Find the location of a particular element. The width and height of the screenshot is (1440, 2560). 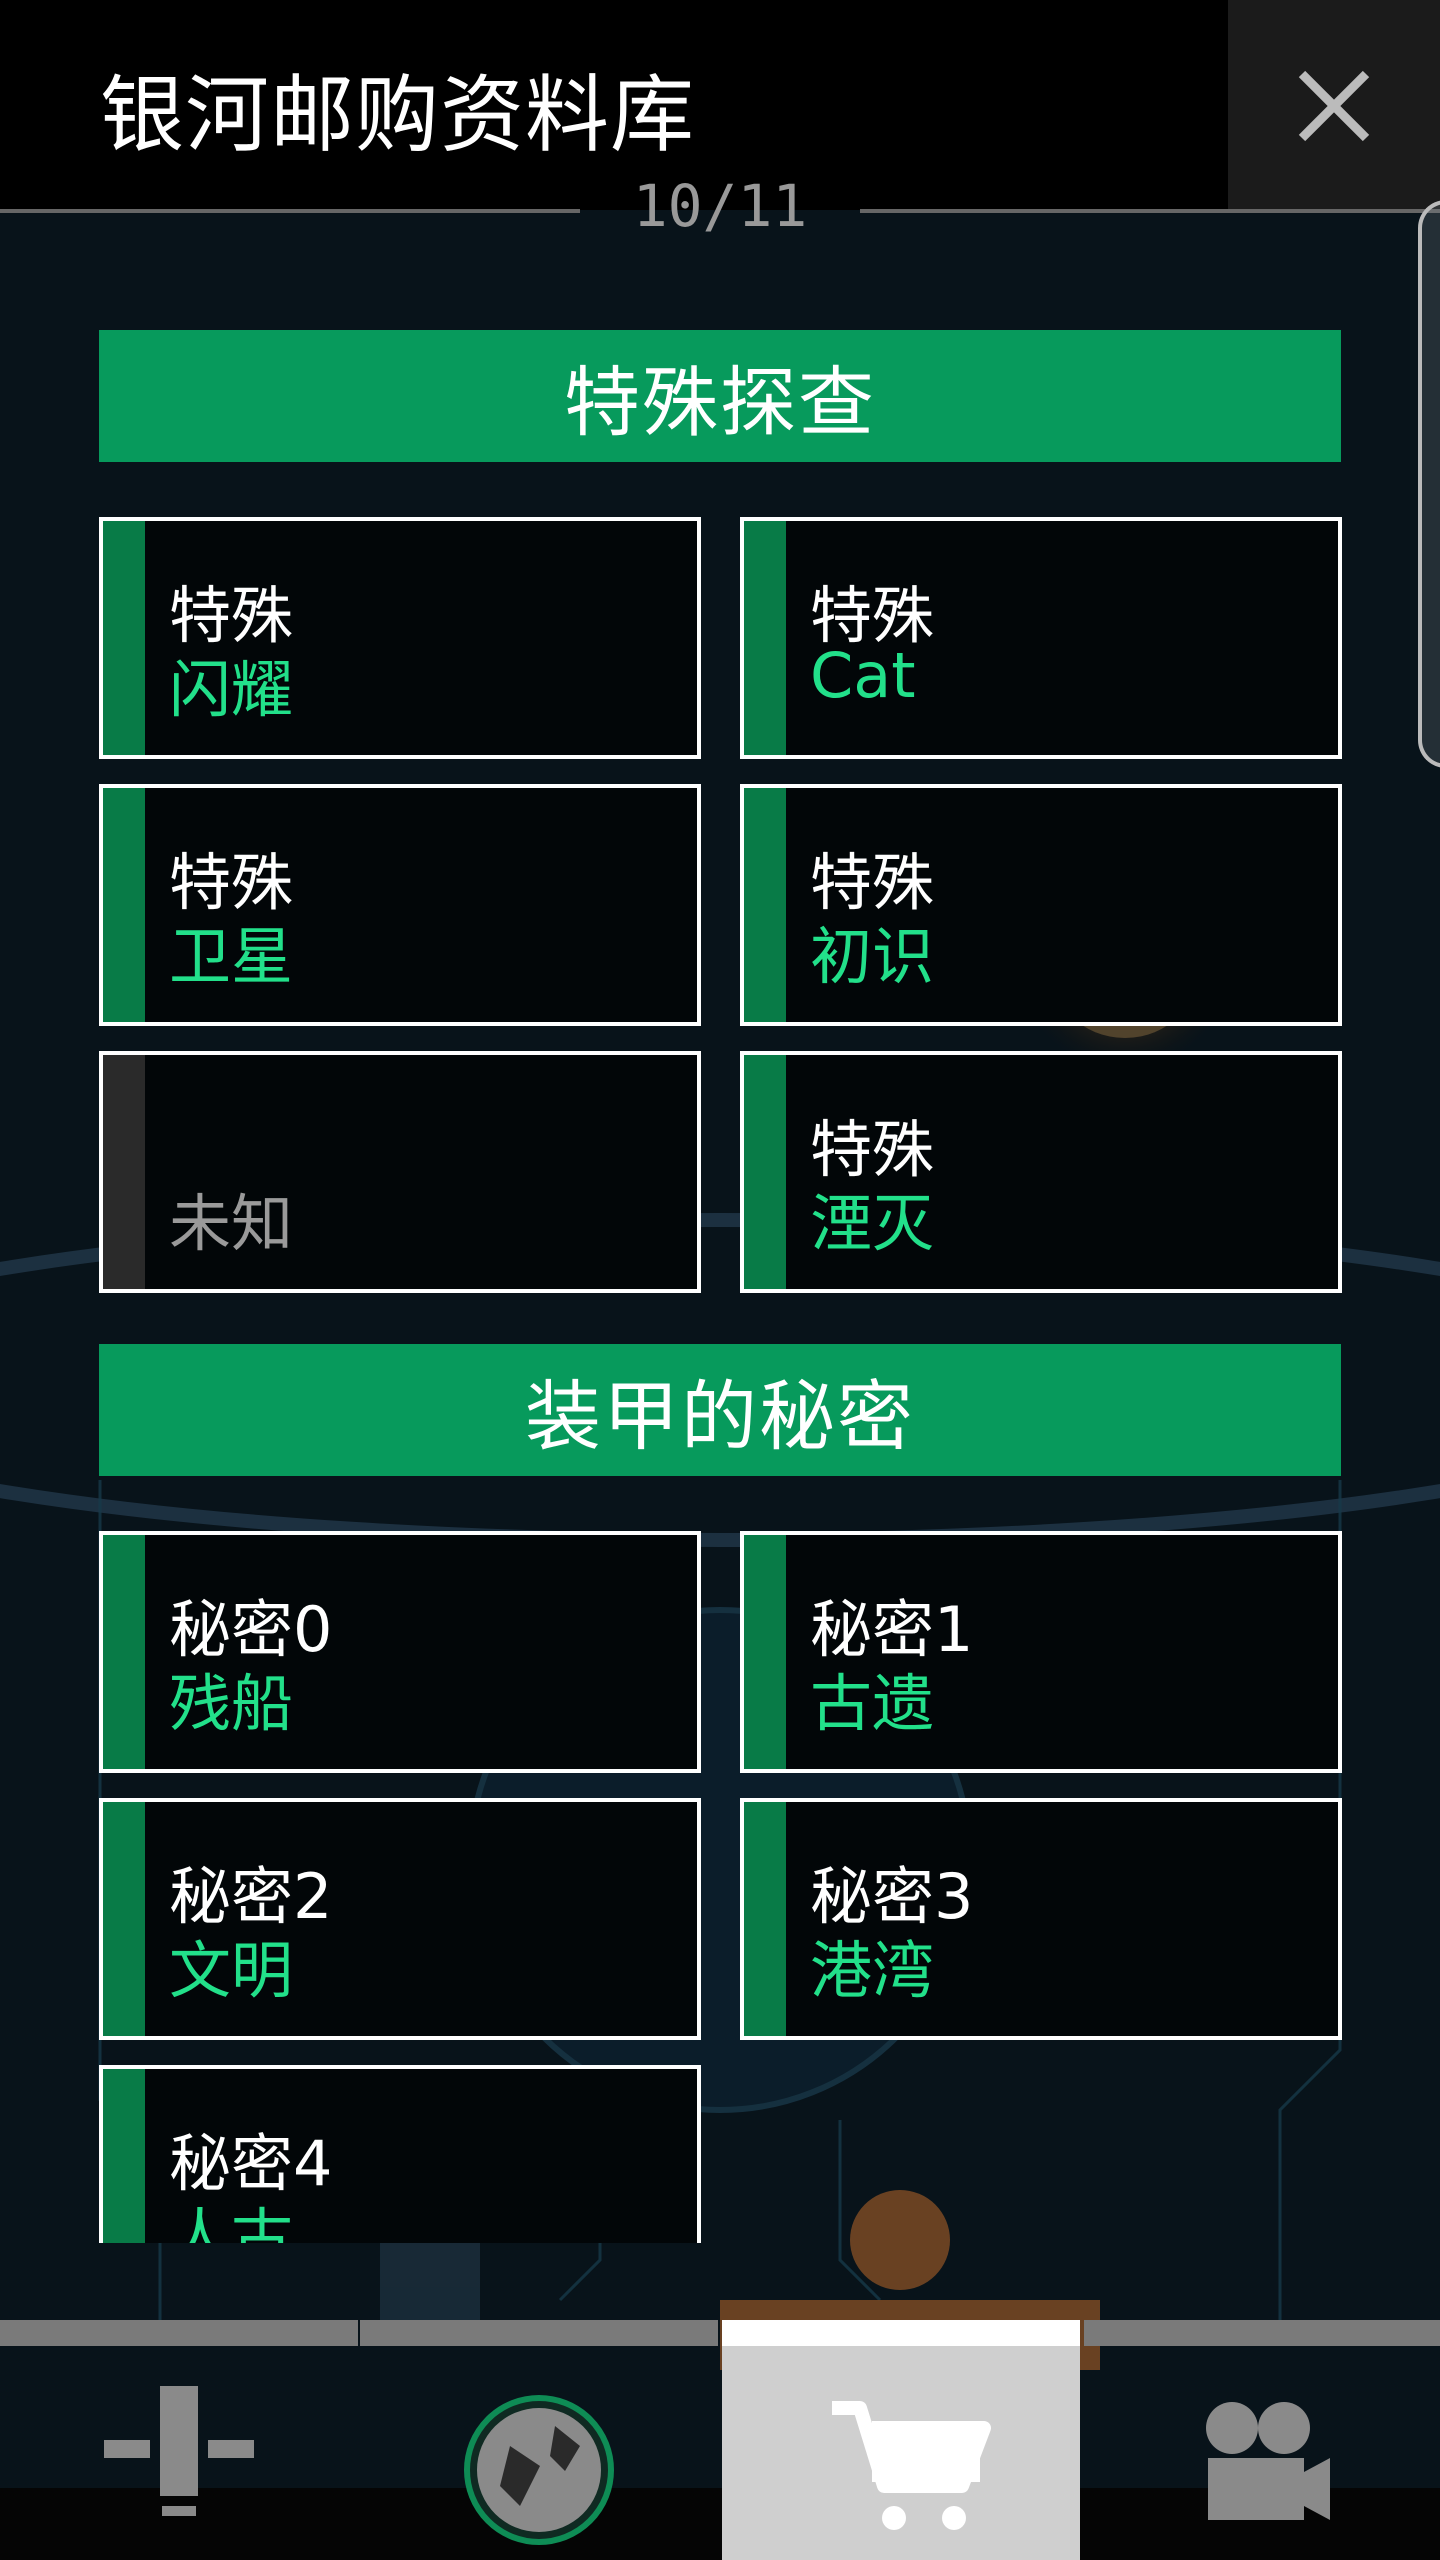

building-icon is located at coordinates (179, 2451).